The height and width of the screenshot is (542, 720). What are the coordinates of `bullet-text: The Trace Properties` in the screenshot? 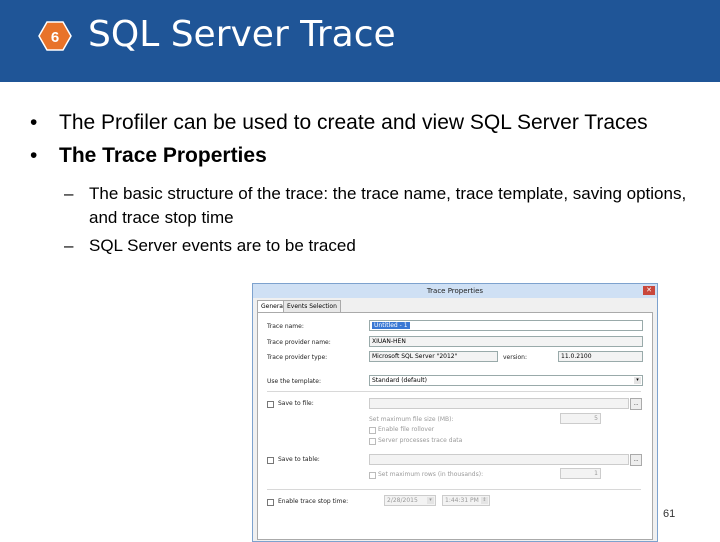 It's located at (163, 155).